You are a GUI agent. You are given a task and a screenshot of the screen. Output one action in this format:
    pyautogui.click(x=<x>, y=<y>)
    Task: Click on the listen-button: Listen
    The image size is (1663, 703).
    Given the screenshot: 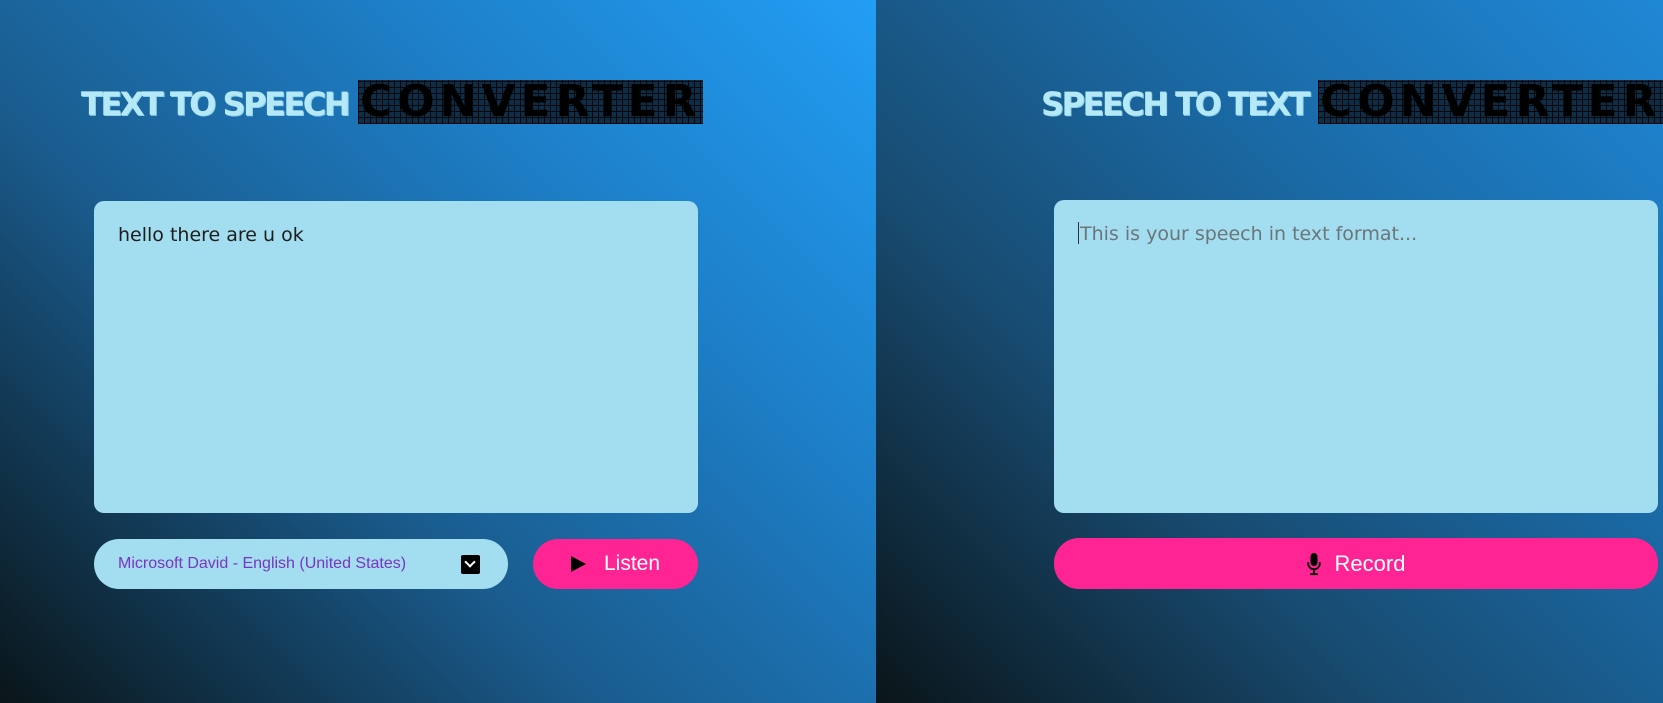 What is the action you would take?
    pyautogui.click(x=615, y=564)
    